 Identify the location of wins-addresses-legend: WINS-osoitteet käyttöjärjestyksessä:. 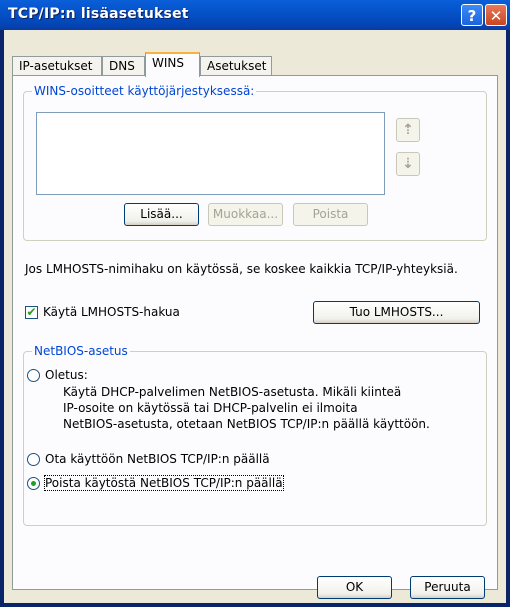
(144, 91).